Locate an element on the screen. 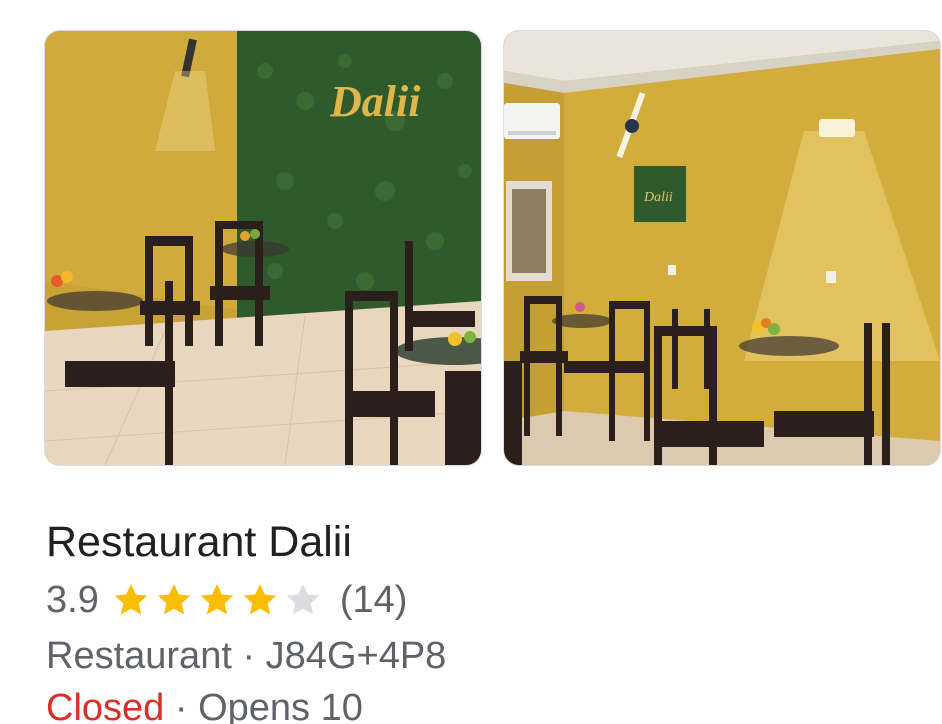 The width and height of the screenshot is (942, 724). star-rating is located at coordinates (218, 600).